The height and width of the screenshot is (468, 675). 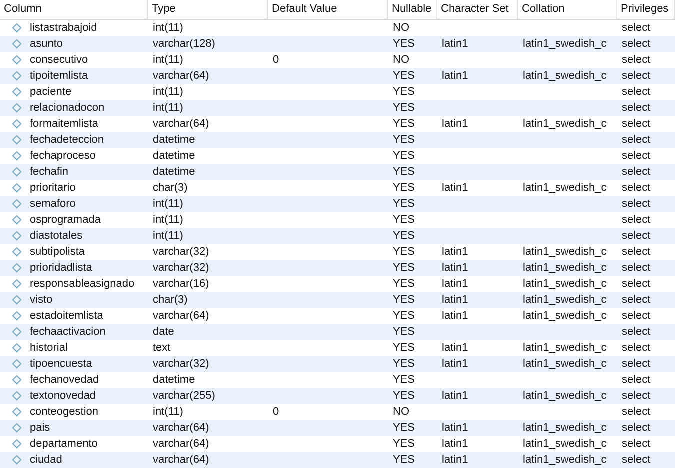 What do you see at coordinates (643, 9) in the screenshot?
I see `column-header: Privileges` at bounding box center [643, 9].